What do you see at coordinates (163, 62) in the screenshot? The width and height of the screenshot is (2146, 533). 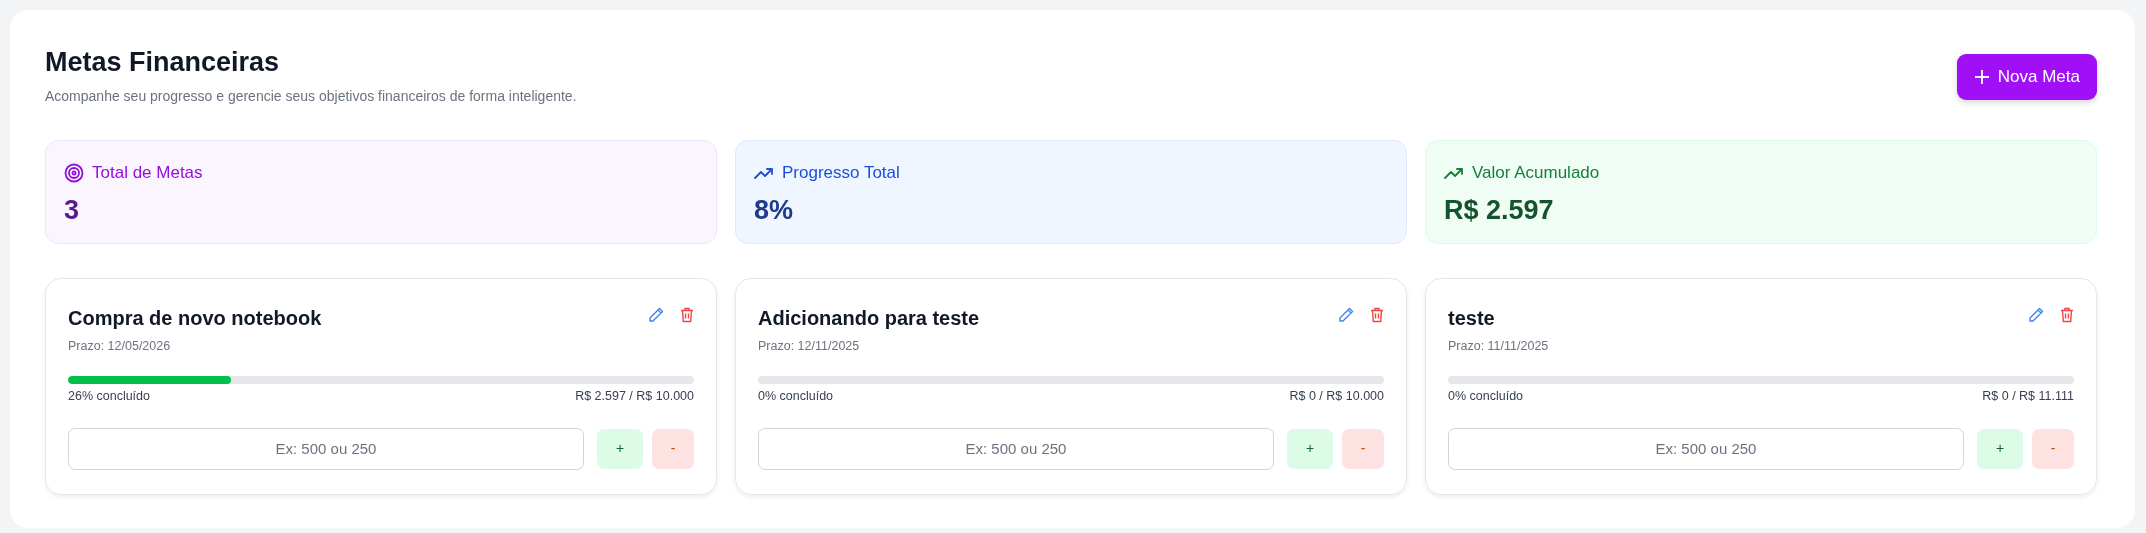 I see `page-title: Metas Financeiras` at bounding box center [163, 62].